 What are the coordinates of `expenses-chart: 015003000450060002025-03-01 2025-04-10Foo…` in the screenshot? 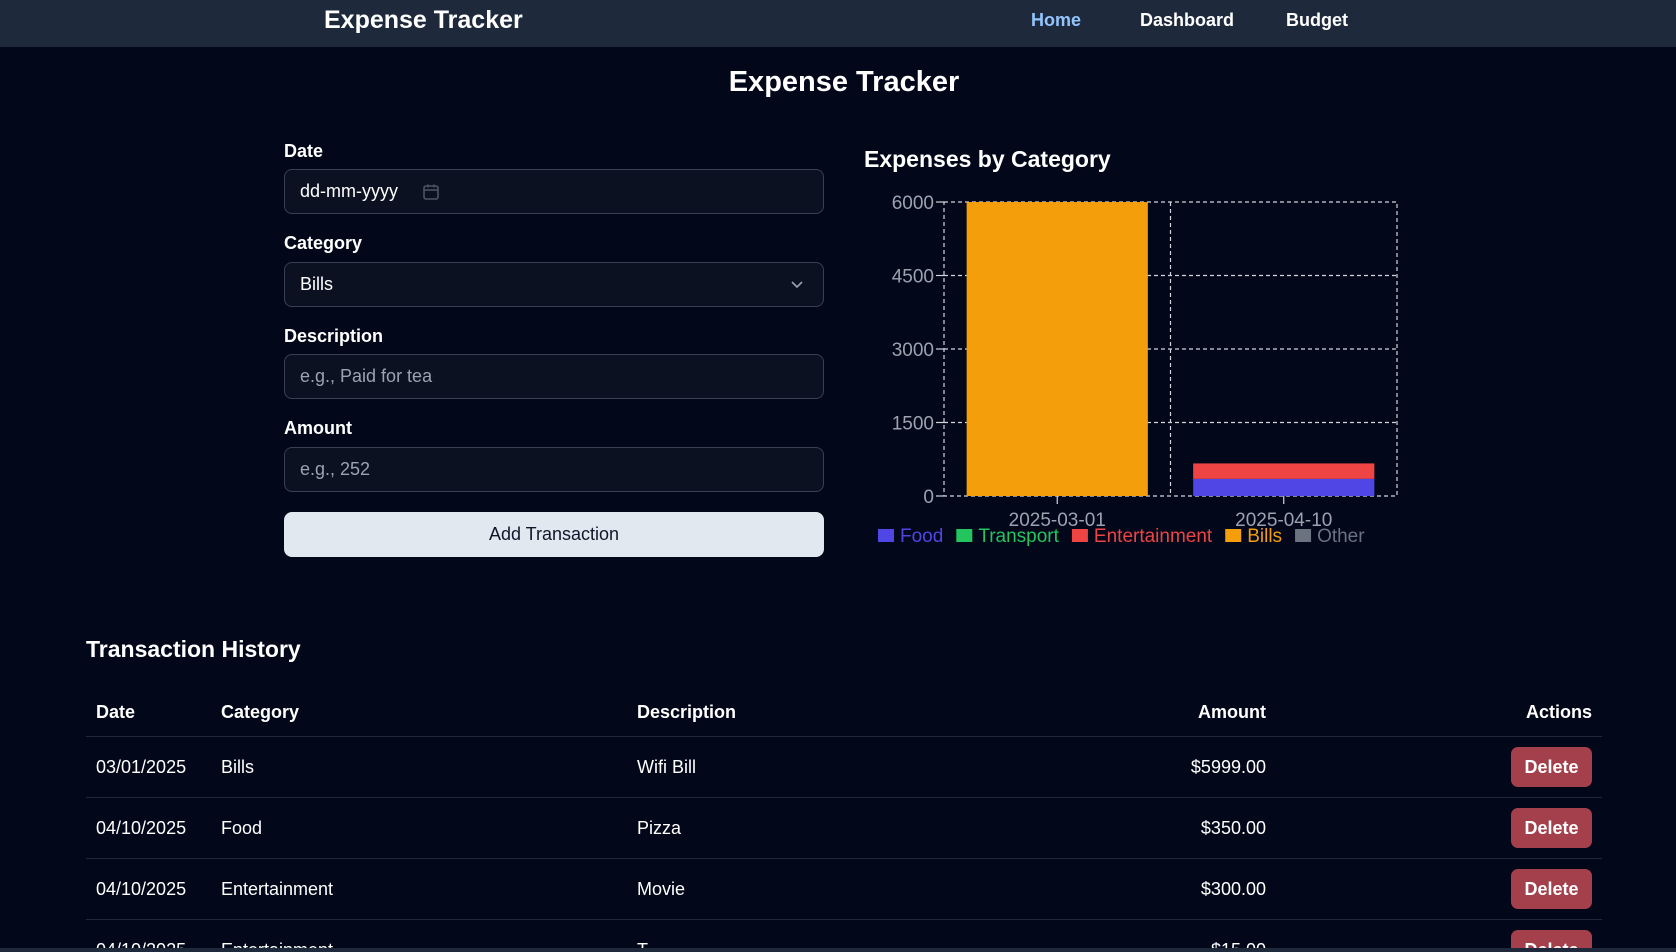 It's located at (1138, 370).